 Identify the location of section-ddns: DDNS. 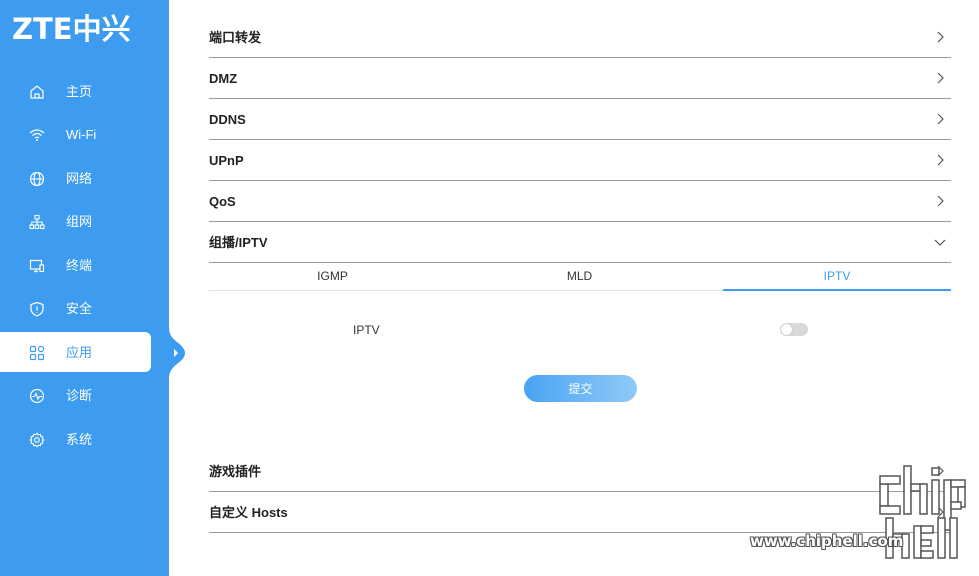
(580, 119).